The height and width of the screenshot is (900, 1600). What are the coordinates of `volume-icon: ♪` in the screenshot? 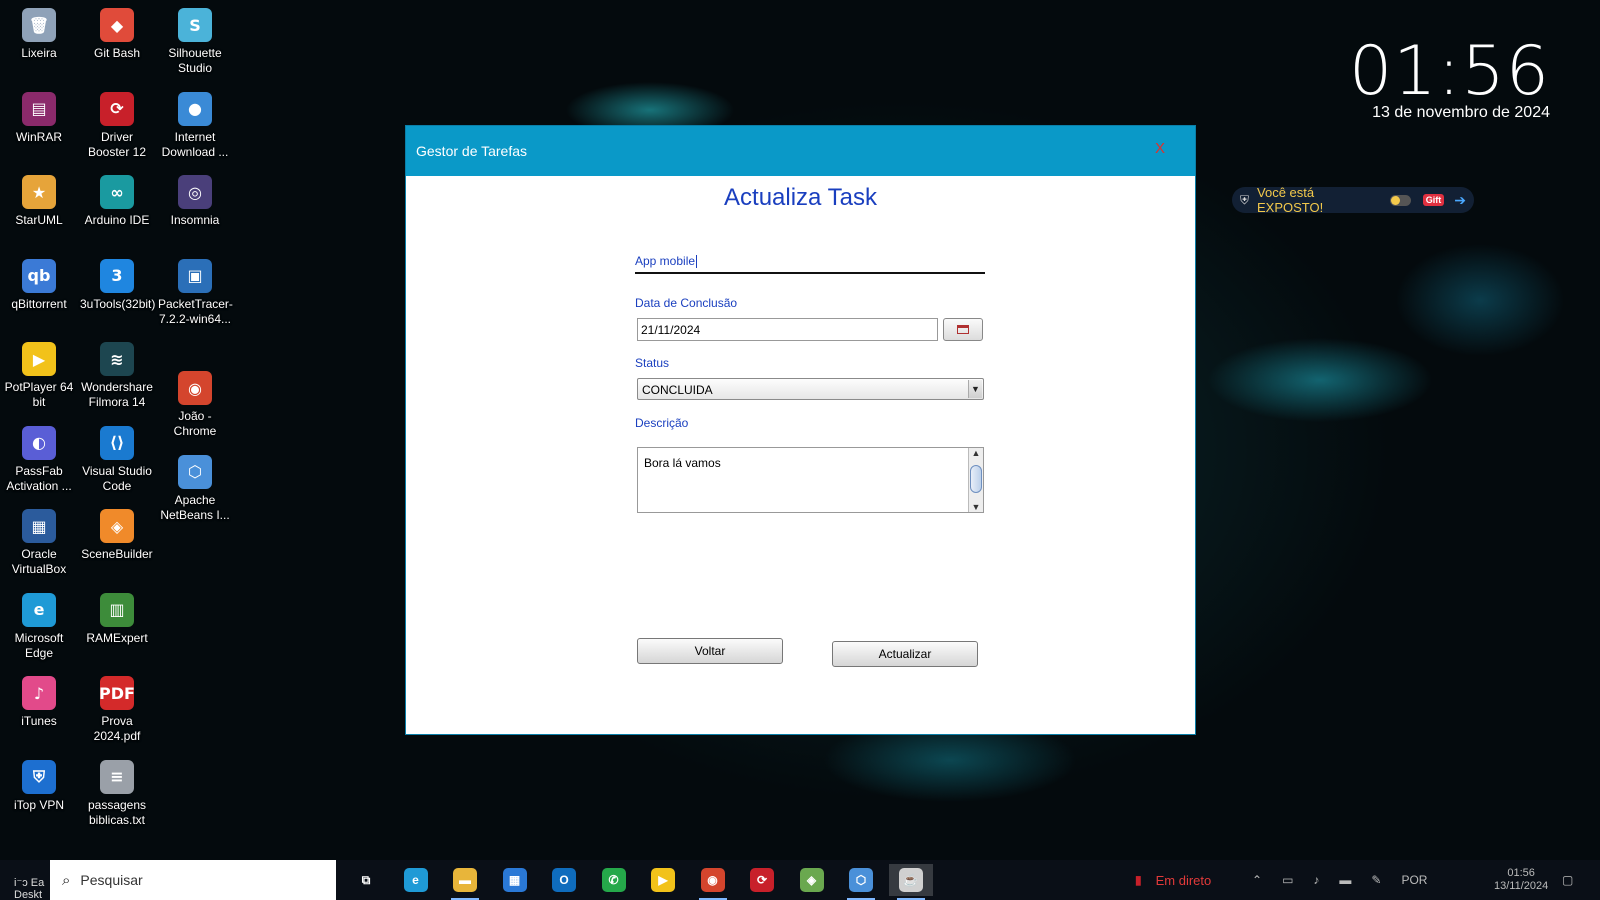 It's located at (1316, 880).